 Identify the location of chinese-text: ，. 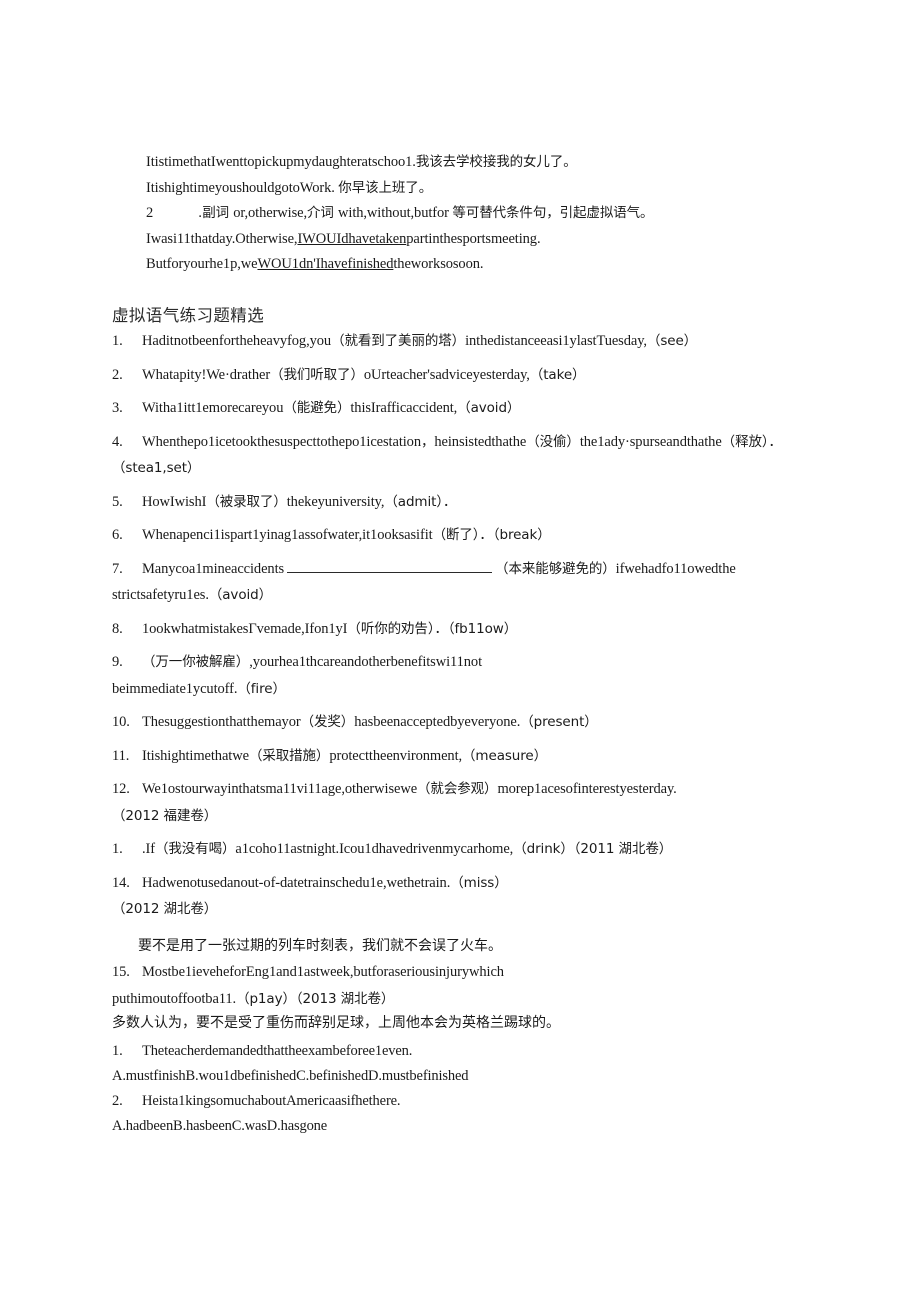
(427, 441).